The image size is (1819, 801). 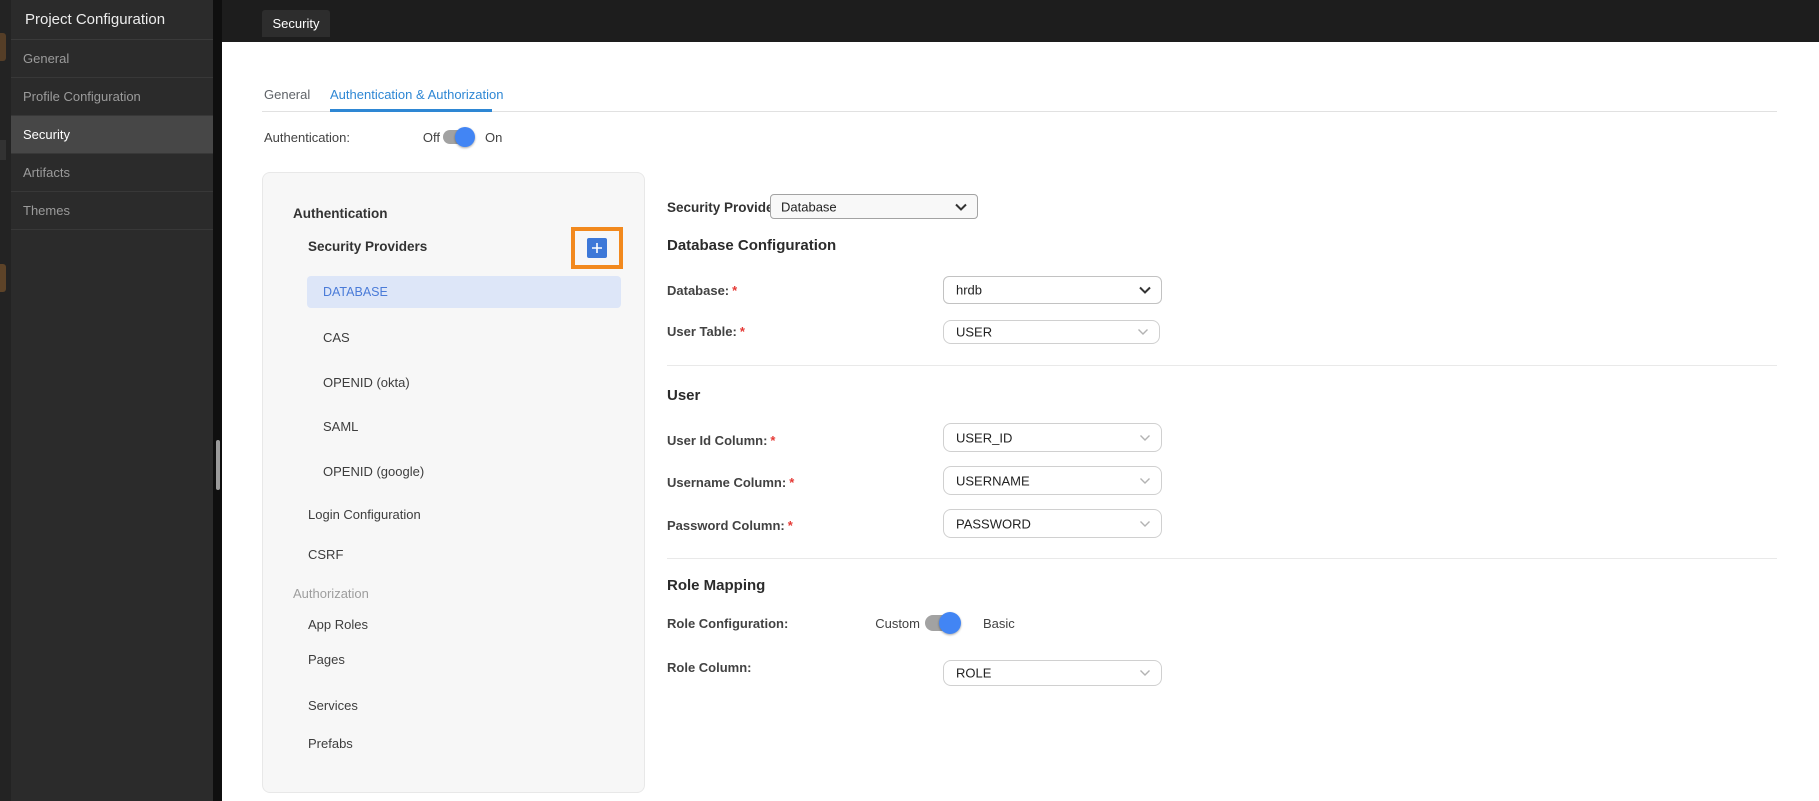 I want to click on plus-icon, so click(x=597, y=248).